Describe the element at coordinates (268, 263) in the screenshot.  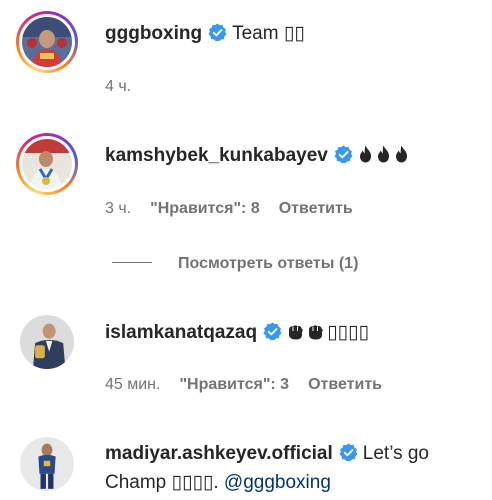
I see `view-replies-label: Посмотреть ответы (1)` at that location.